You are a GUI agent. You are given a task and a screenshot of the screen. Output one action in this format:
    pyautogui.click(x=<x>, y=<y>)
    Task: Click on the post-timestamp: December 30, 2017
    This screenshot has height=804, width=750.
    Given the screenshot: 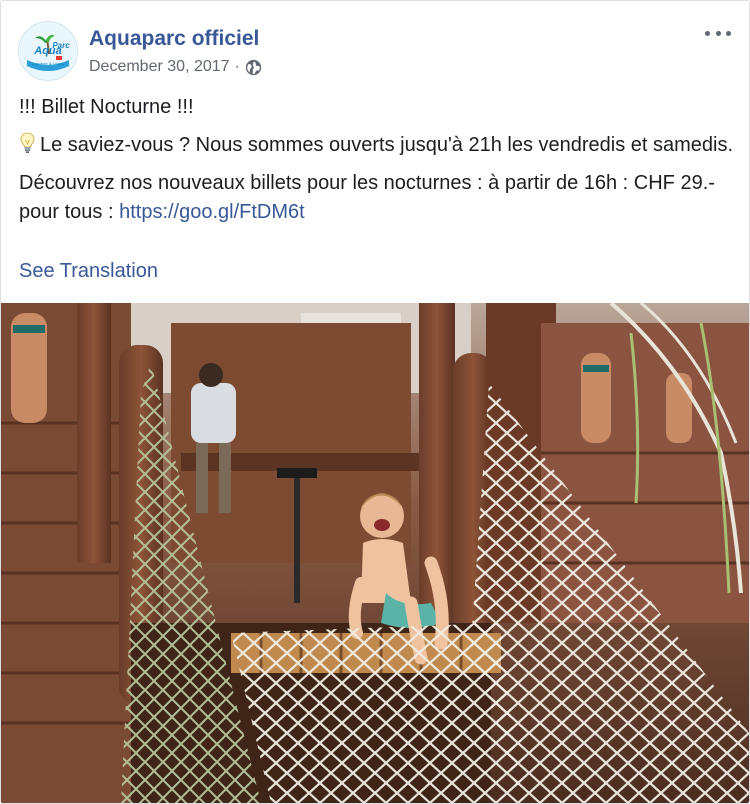 What is the action you would take?
    pyautogui.click(x=159, y=67)
    